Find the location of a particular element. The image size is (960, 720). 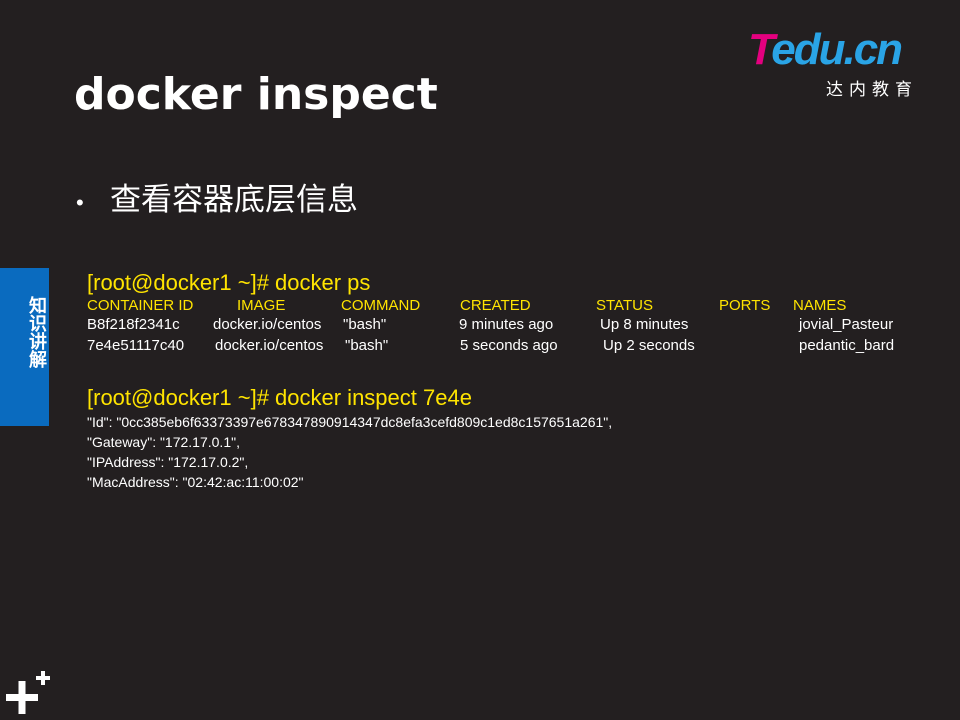

row2-created: 5 seconds ago is located at coordinates (509, 345).